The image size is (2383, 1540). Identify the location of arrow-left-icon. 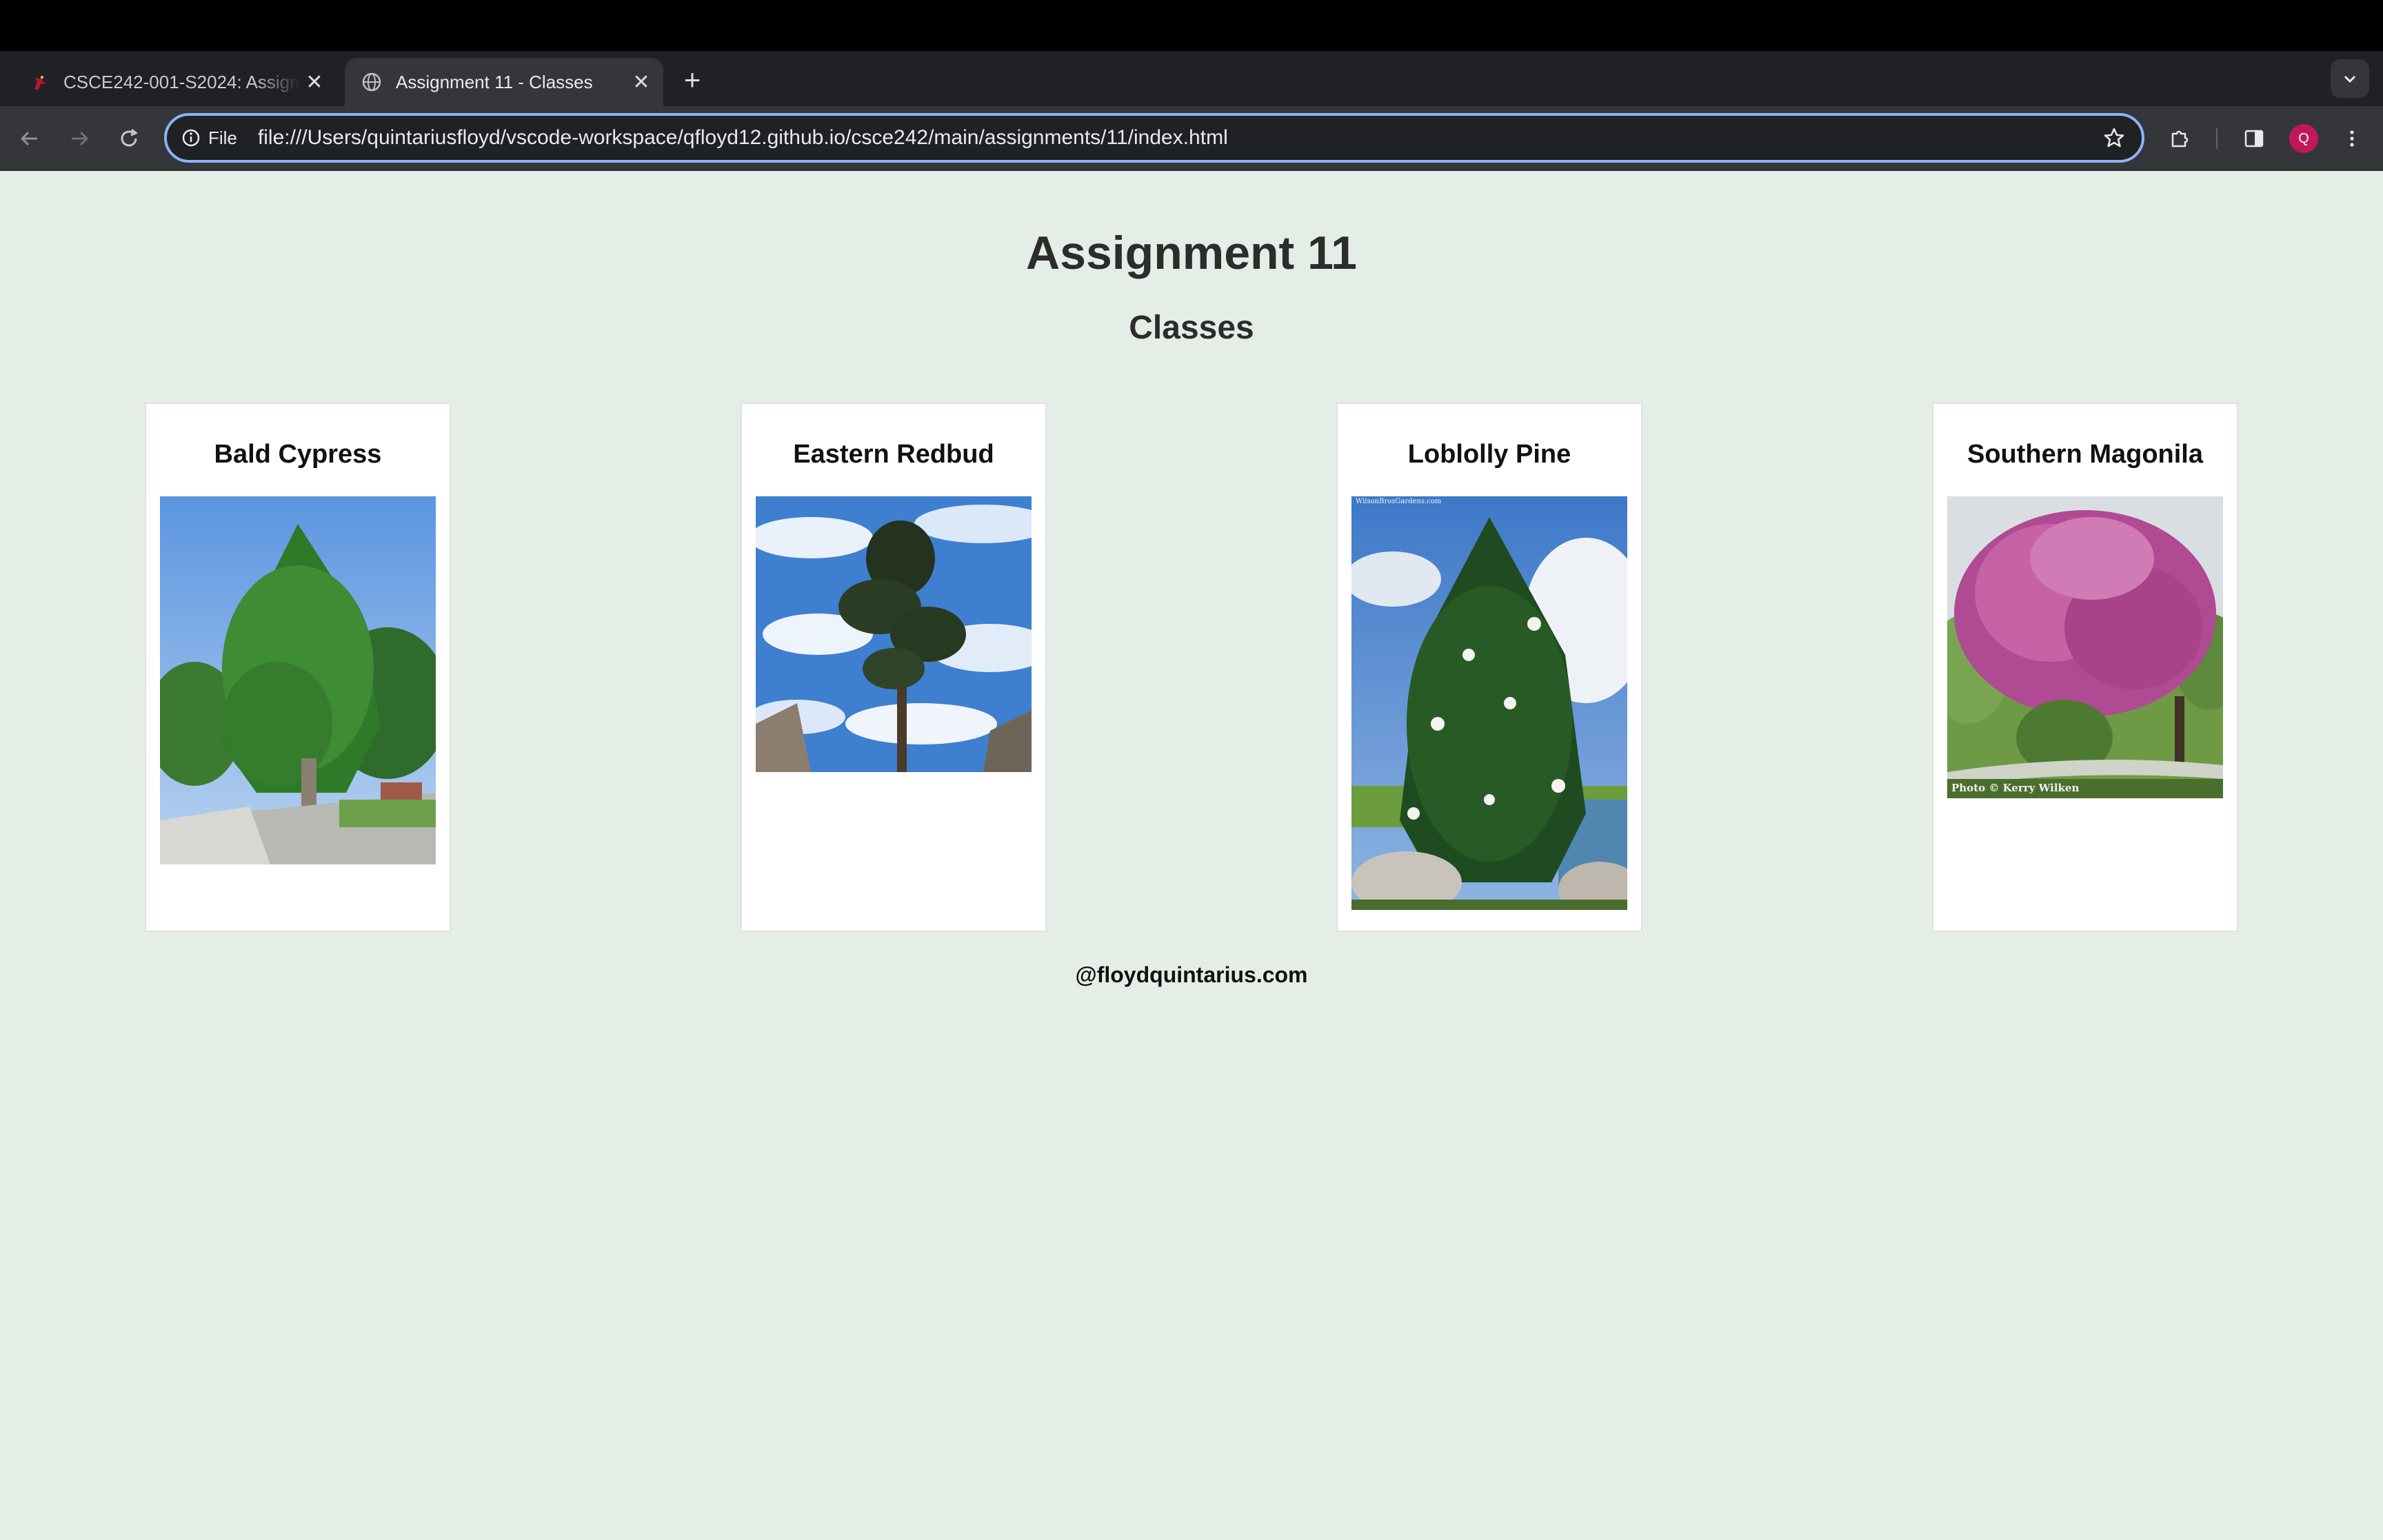
(28, 138).